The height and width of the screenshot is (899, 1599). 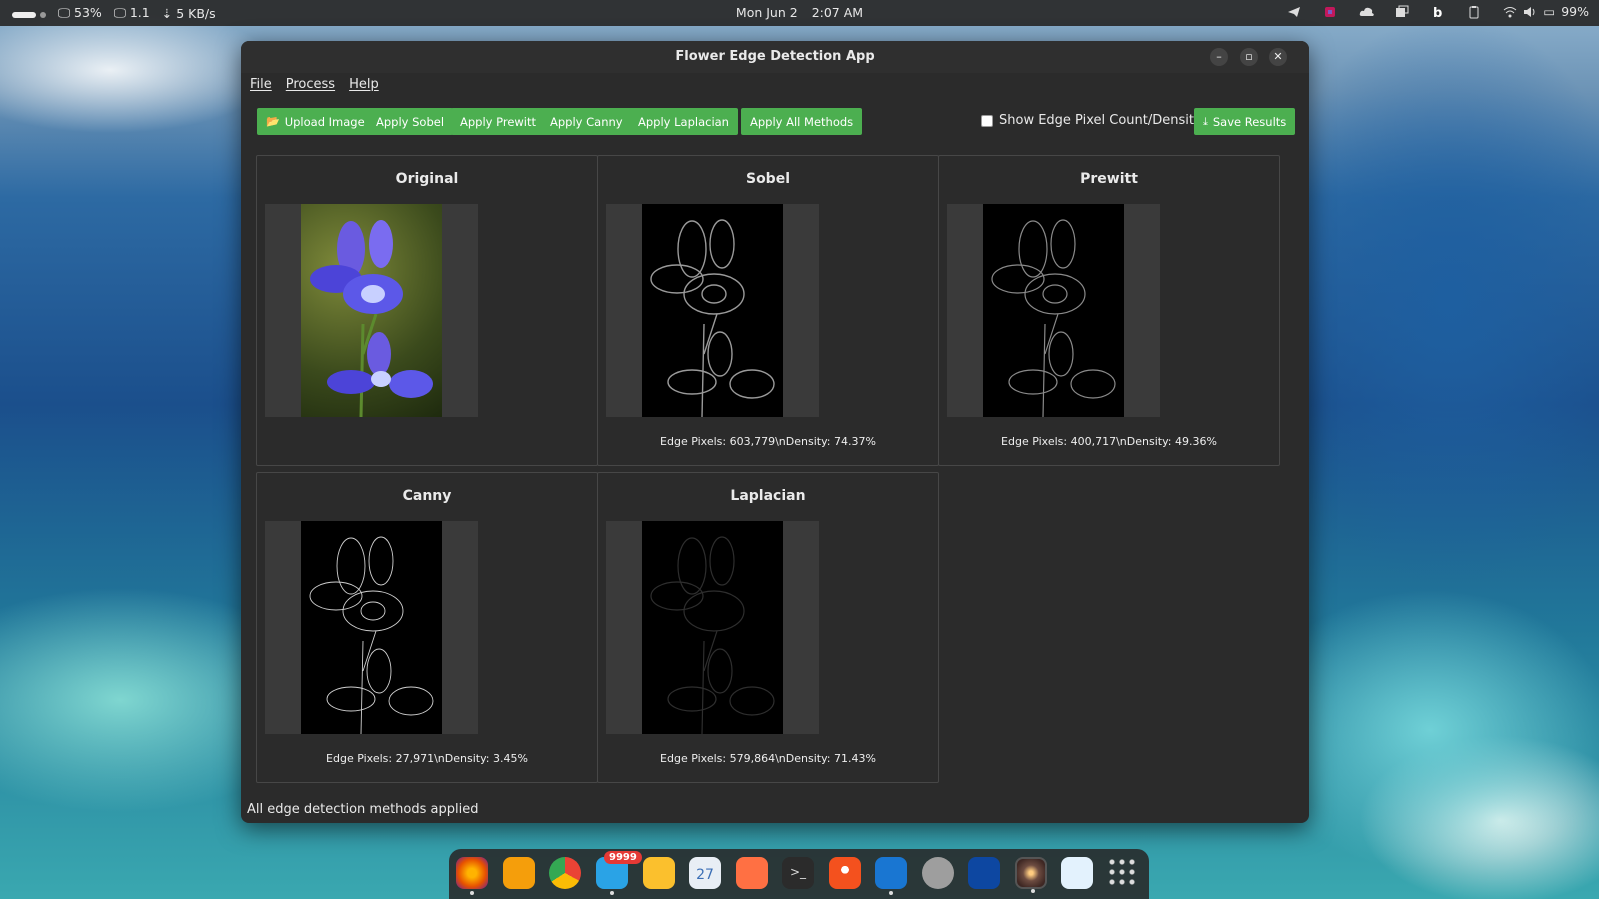 I want to click on panel-title: Canny, so click(x=427, y=496).